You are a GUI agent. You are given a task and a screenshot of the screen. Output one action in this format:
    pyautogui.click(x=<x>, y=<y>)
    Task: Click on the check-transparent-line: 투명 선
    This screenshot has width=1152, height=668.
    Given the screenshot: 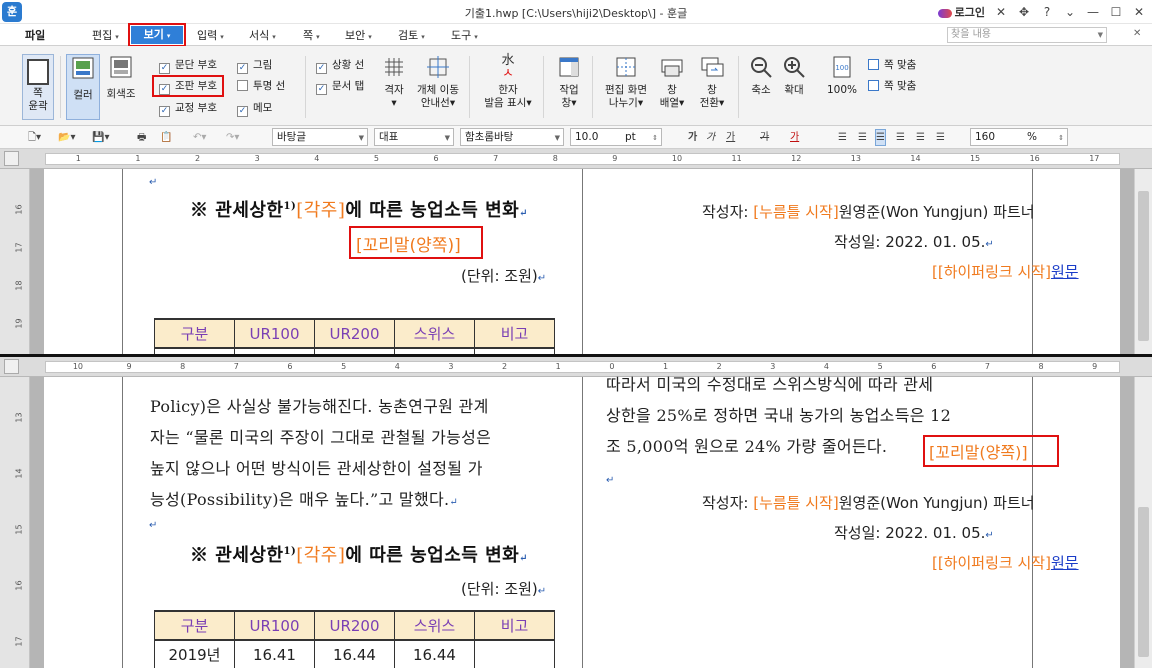 What is the action you would take?
    pyautogui.click(x=261, y=86)
    